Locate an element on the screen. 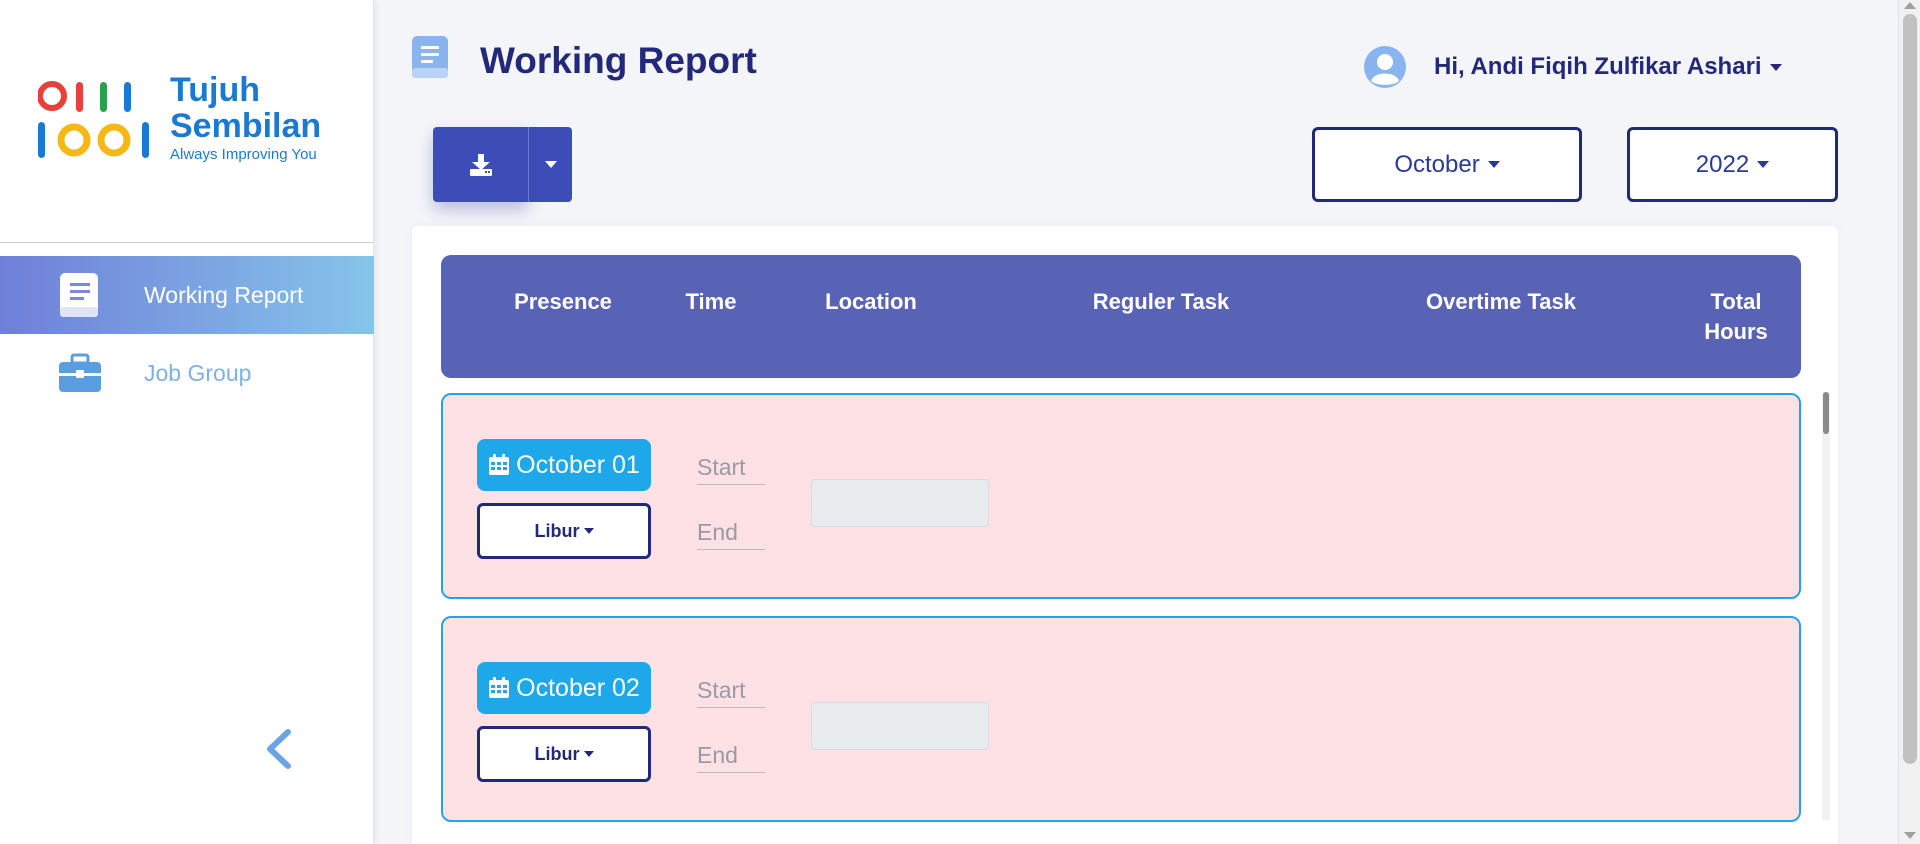  user-greeting: Hi, Andi Fiqih Zulfikar Ashari is located at coordinates (1608, 67).